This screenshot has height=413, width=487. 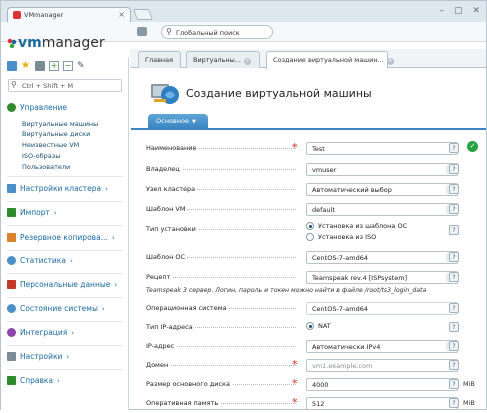 I want to click on close-window-icon: ✕, so click(x=476, y=11).